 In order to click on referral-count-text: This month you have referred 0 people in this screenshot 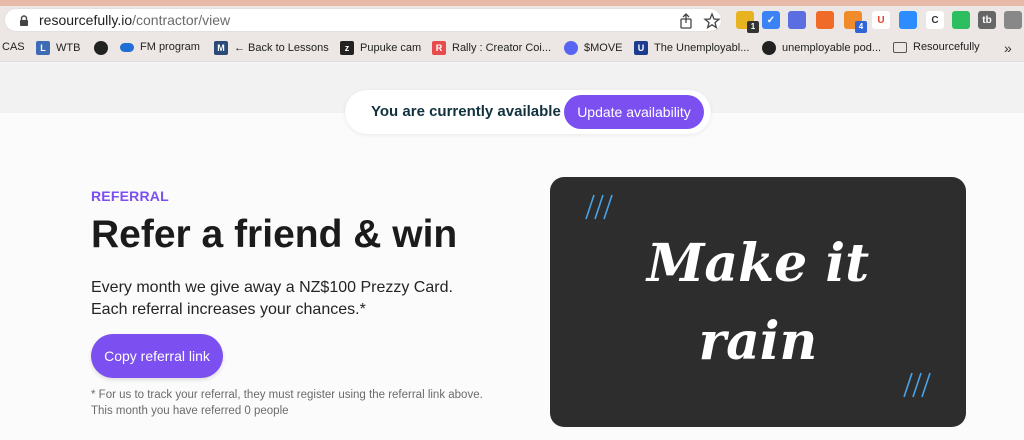, I will do `click(190, 411)`.